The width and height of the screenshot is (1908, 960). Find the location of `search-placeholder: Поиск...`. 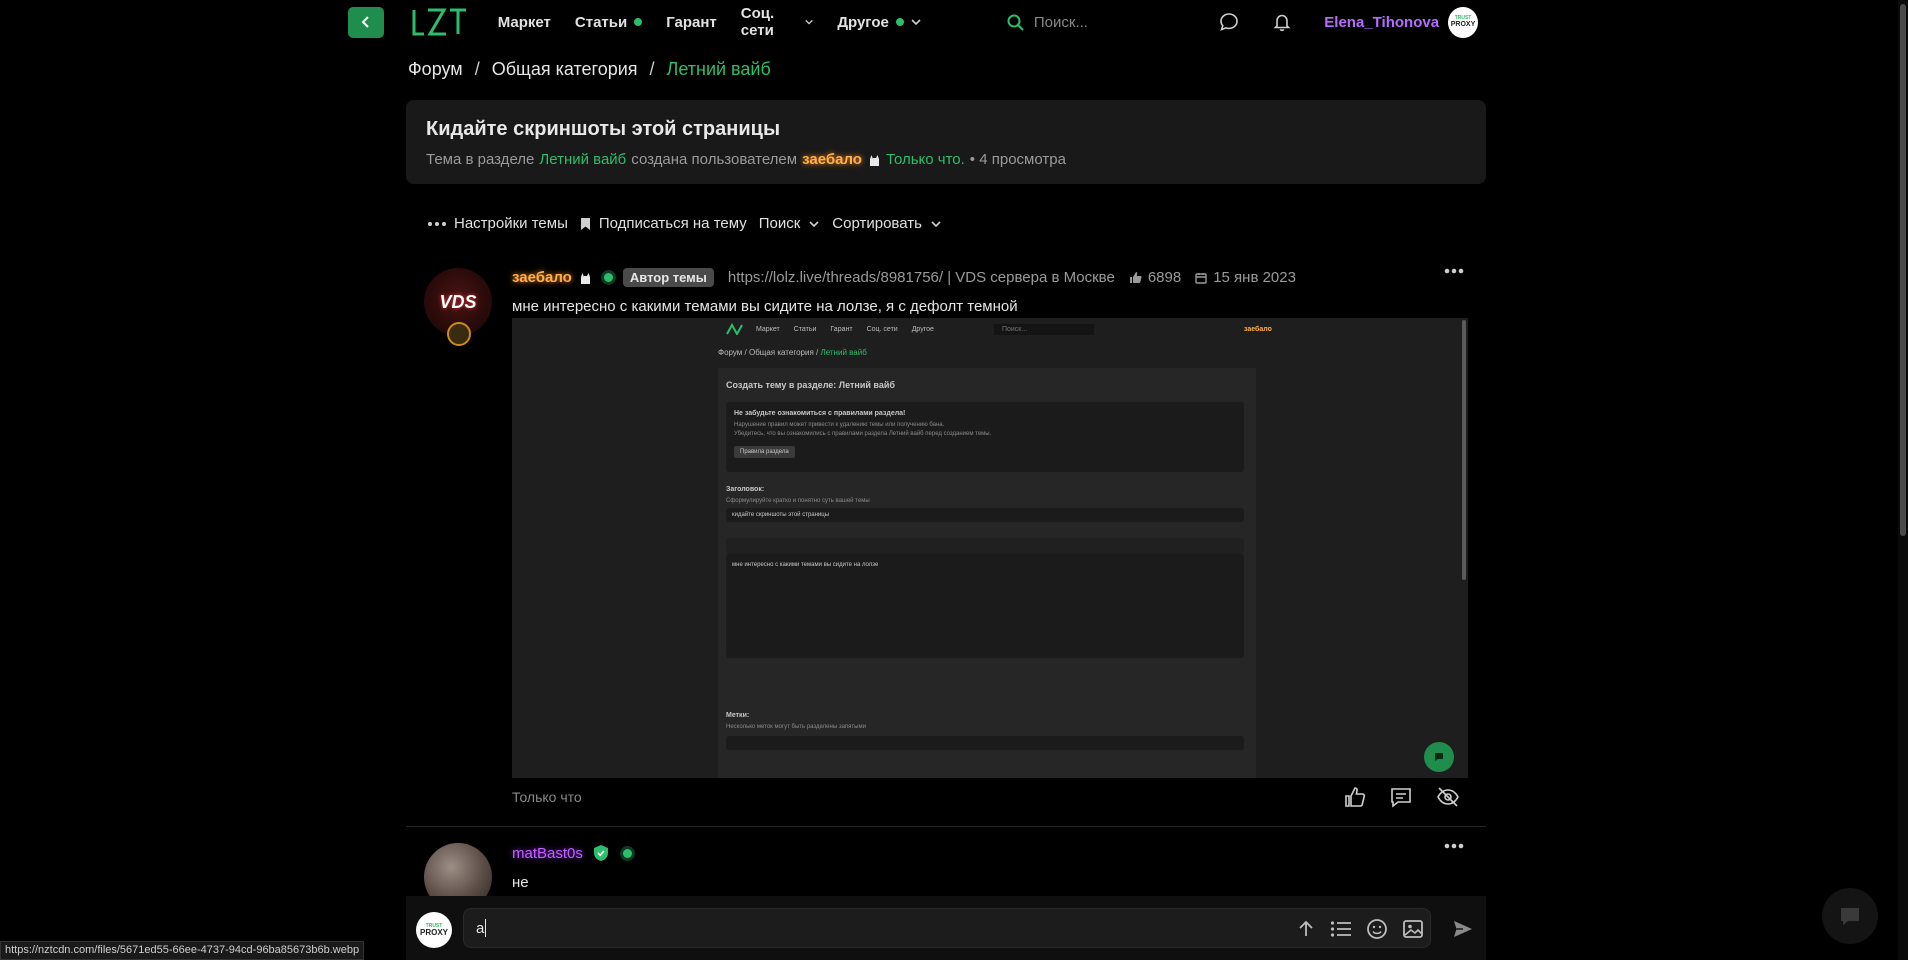

search-placeholder: Поиск... is located at coordinates (1060, 22).